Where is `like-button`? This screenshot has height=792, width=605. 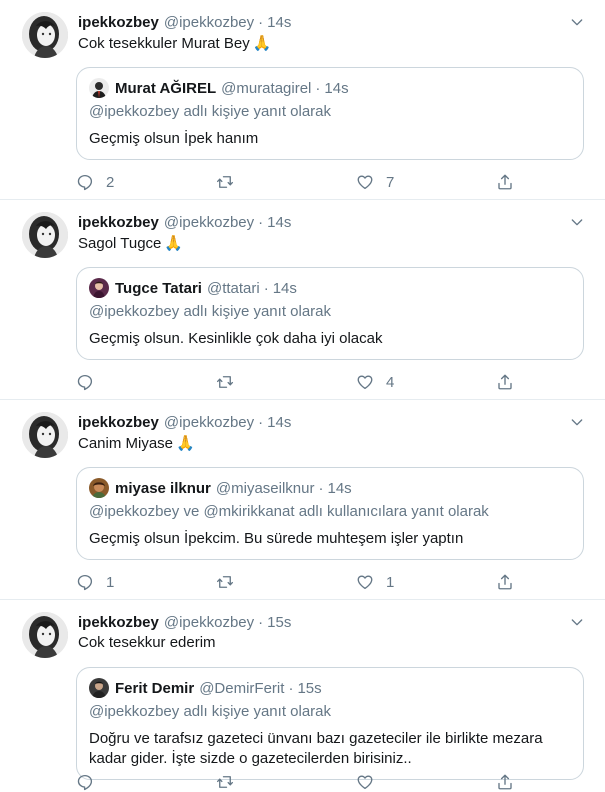
like-button is located at coordinates (406, 782).